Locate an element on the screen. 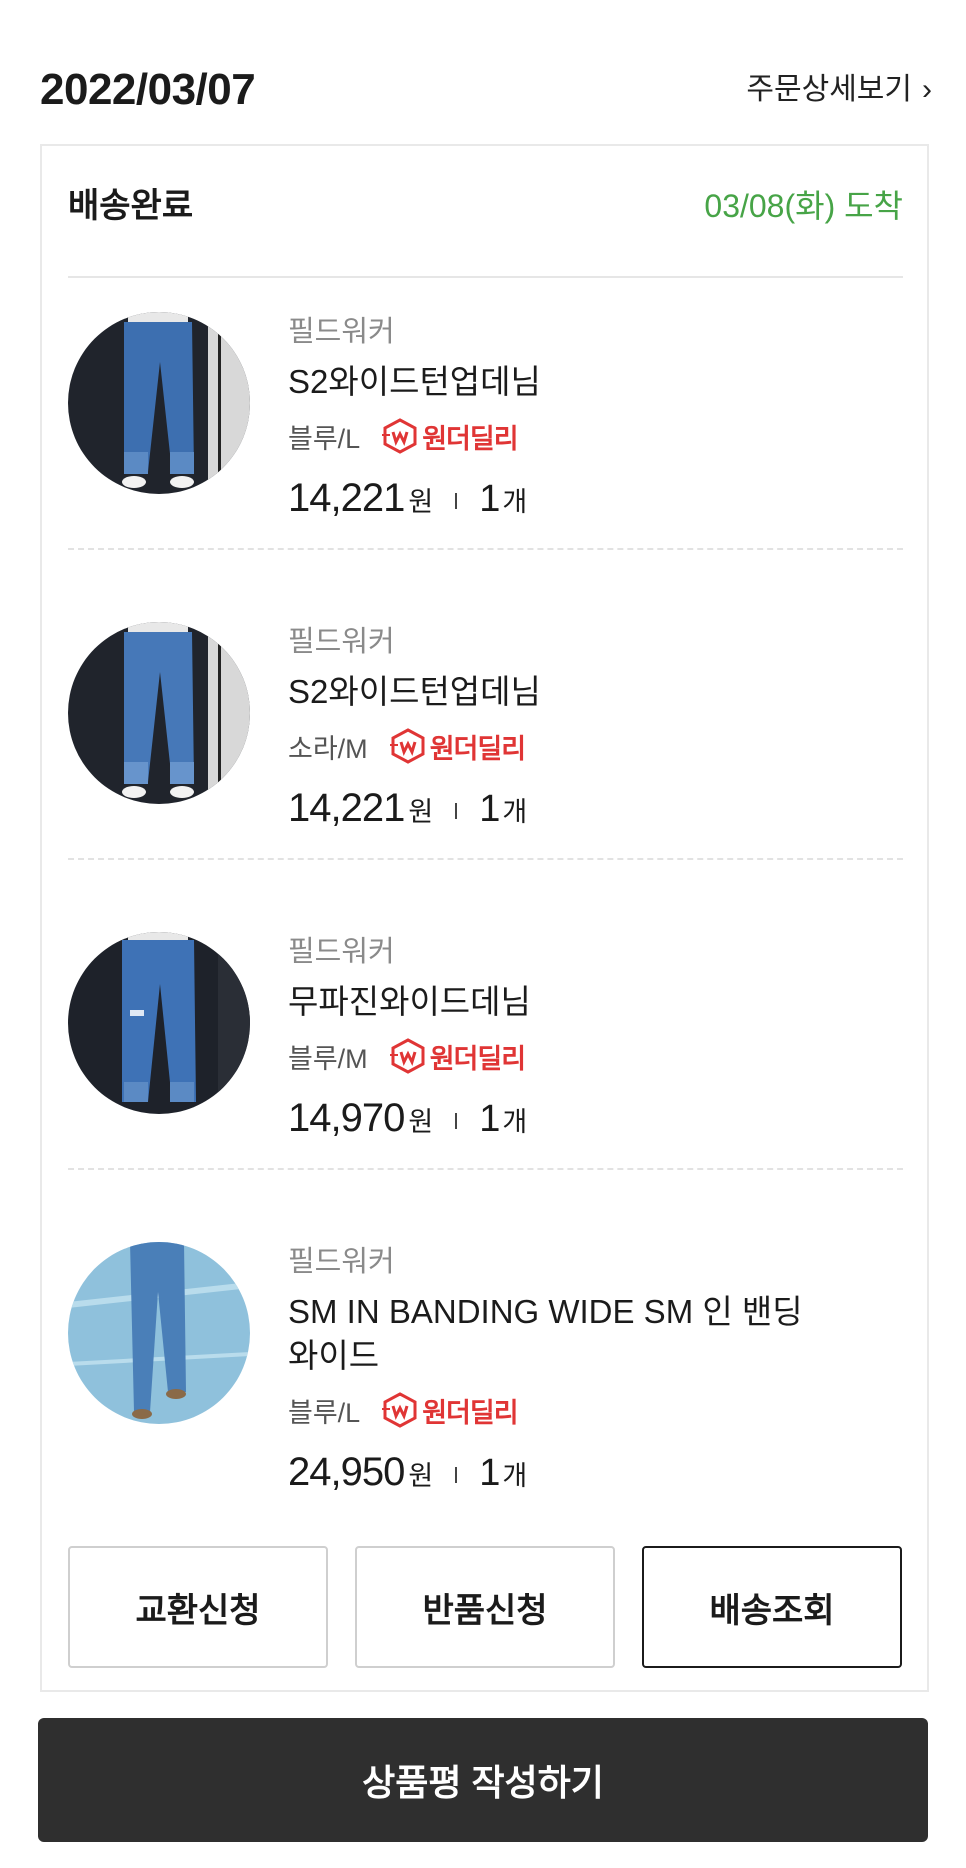 The width and height of the screenshot is (966, 1868). order-date: 2022/03/07 is located at coordinates (148, 89).